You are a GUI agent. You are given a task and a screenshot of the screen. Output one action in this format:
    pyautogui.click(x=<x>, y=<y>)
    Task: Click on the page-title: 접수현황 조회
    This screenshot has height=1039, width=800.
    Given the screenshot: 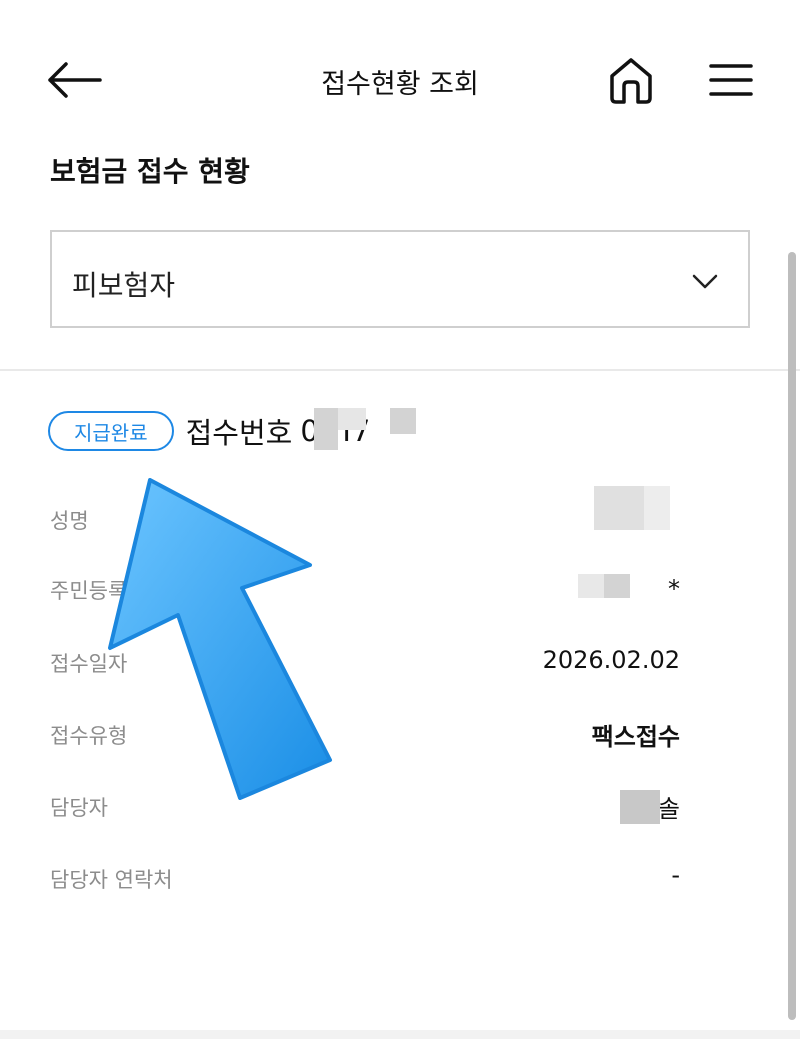 What is the action you would take?
    pyautogui.click(x=400, y=84)
    